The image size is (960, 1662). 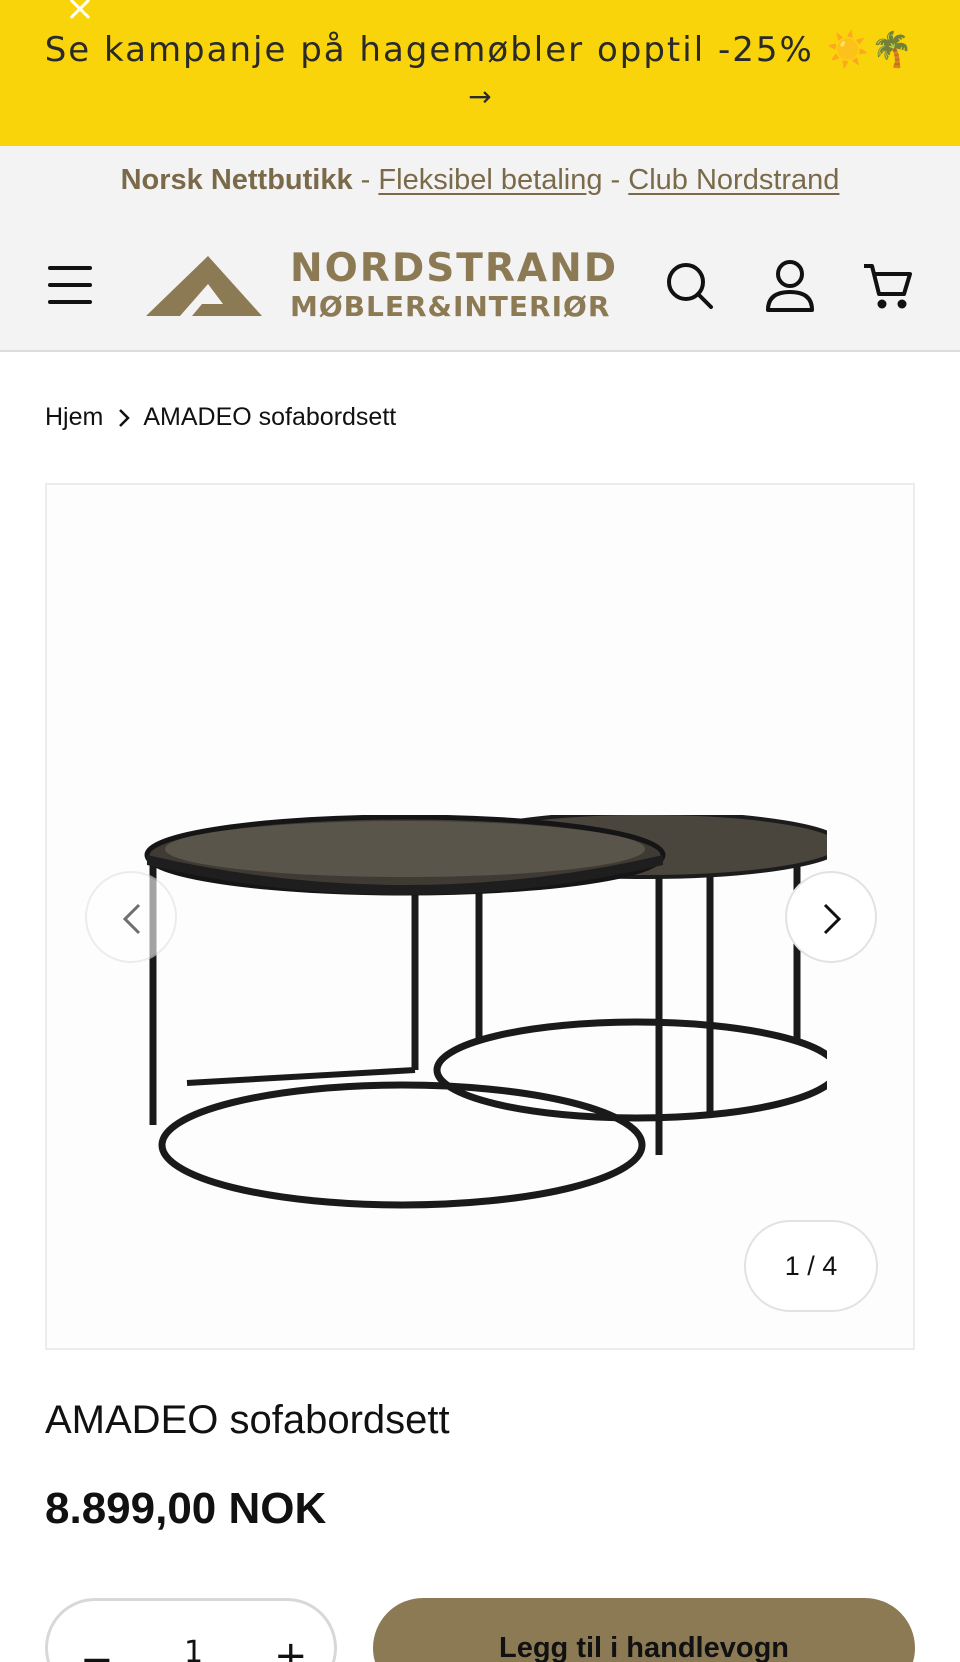 I want to click on next-image-button, so click(x=831, y=917).